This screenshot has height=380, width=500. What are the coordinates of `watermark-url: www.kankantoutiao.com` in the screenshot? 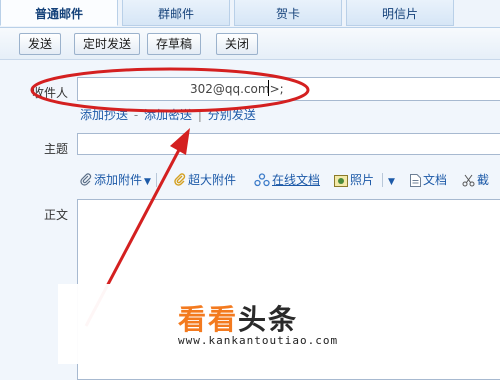 It's located at (258, 340).